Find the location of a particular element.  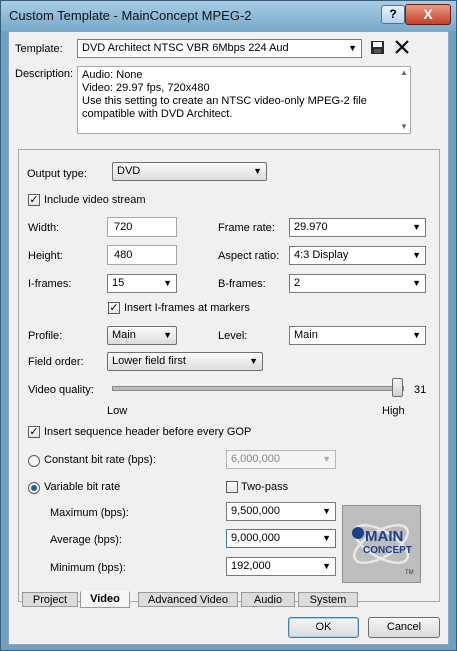

minimum-dropdown: 192,000 ▼ is located at coordinates (281, 566).